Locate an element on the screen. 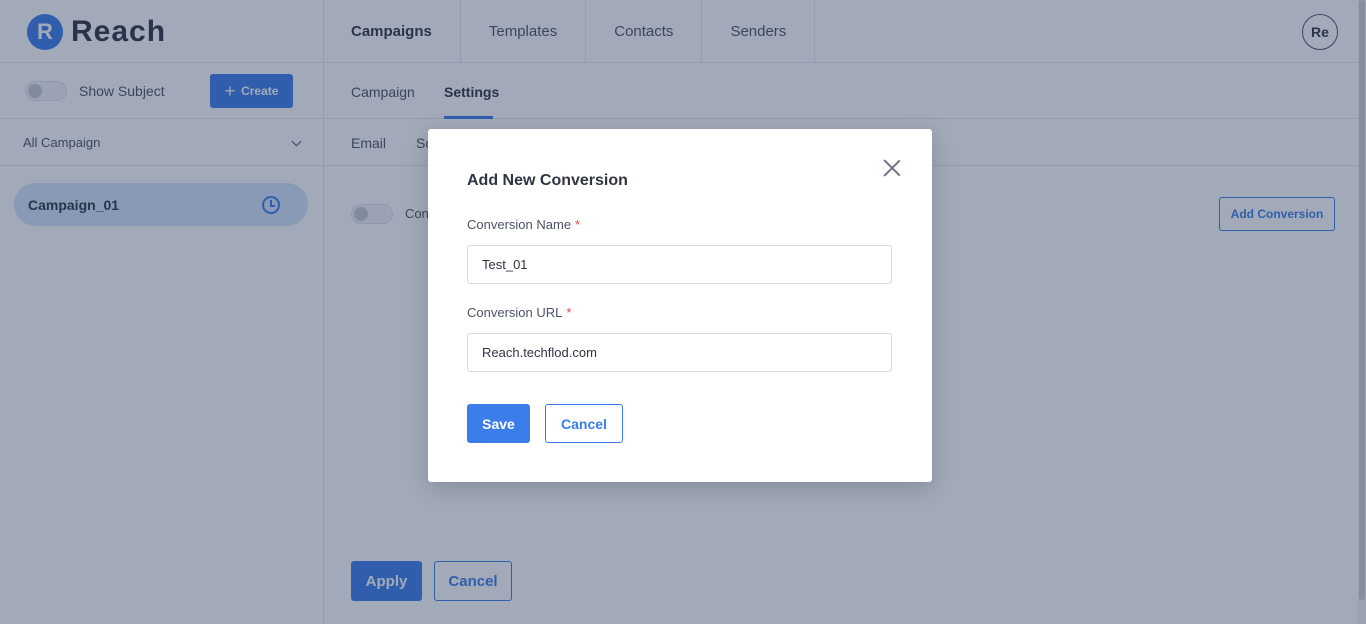 Image resolution: width=1366 pixels, height=624 pixels. conversion-url-field is located at coordinates (679, 352).